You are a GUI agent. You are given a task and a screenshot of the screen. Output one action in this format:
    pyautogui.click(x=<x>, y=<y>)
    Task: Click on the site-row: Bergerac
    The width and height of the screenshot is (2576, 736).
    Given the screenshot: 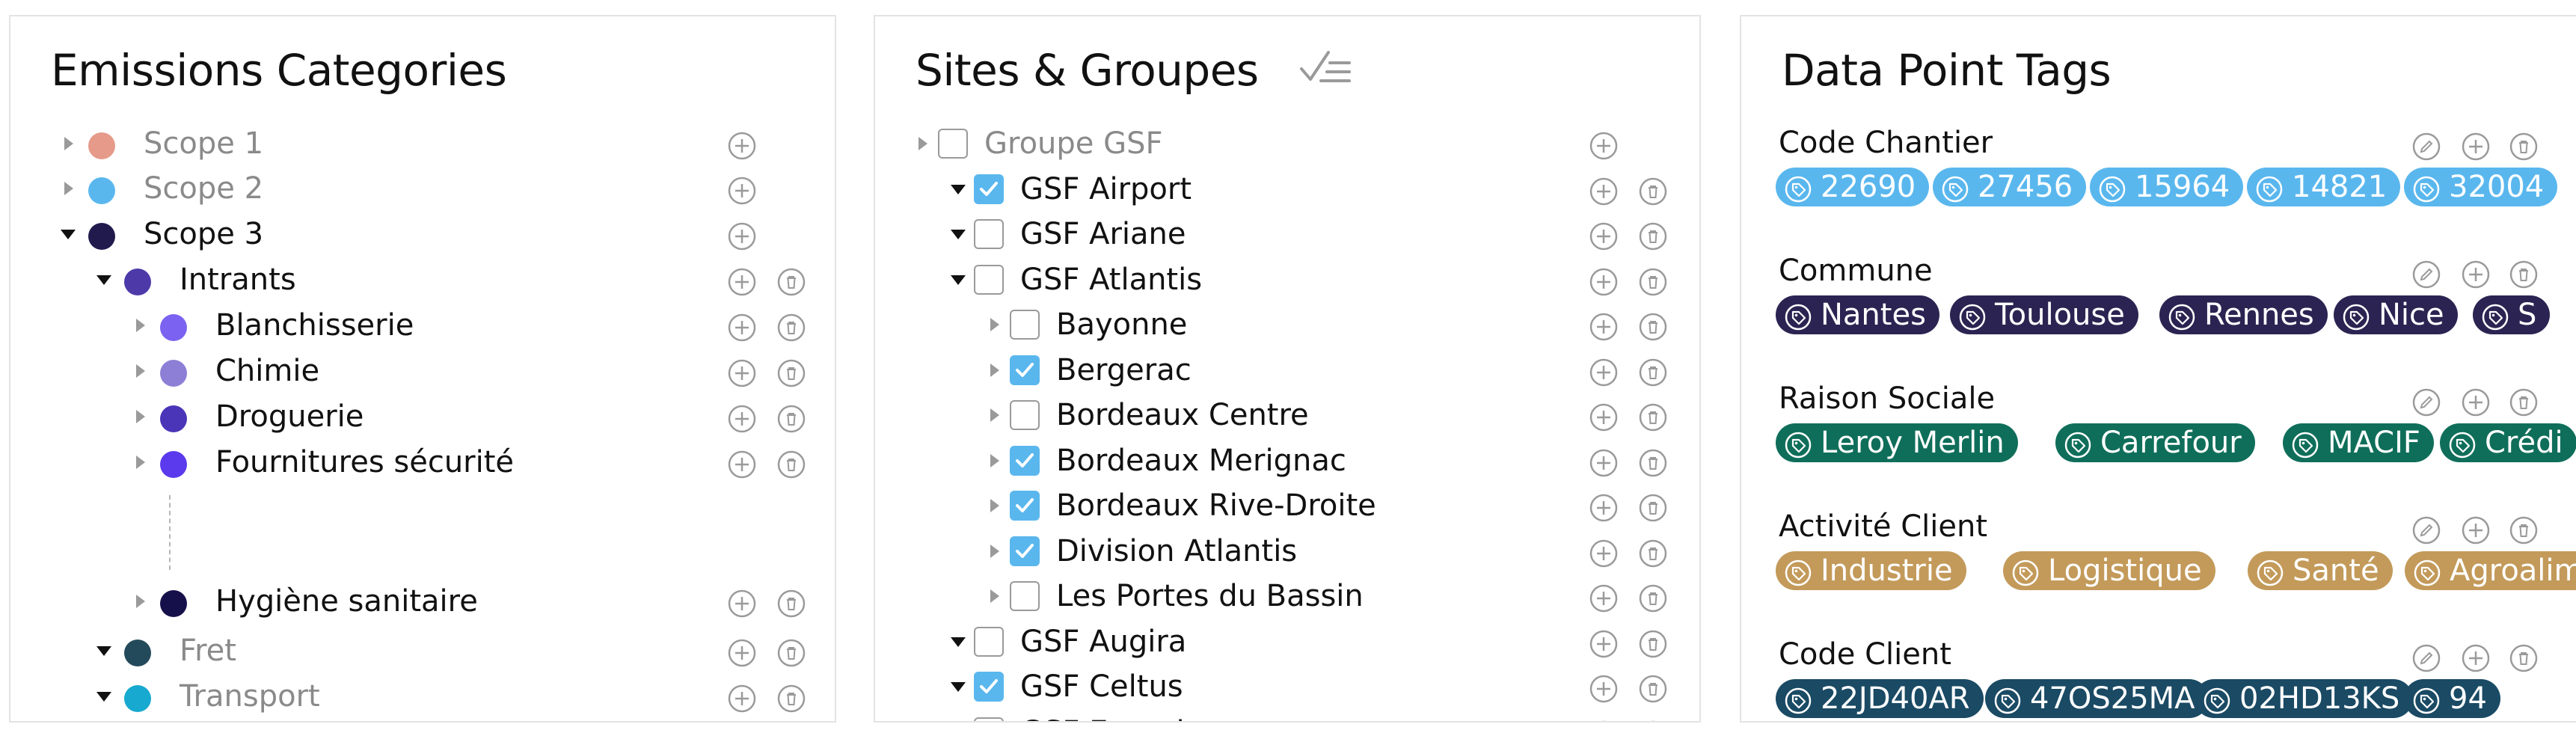 What is the action you would take?
    pyautogui.click(x=1287, y=370)
    